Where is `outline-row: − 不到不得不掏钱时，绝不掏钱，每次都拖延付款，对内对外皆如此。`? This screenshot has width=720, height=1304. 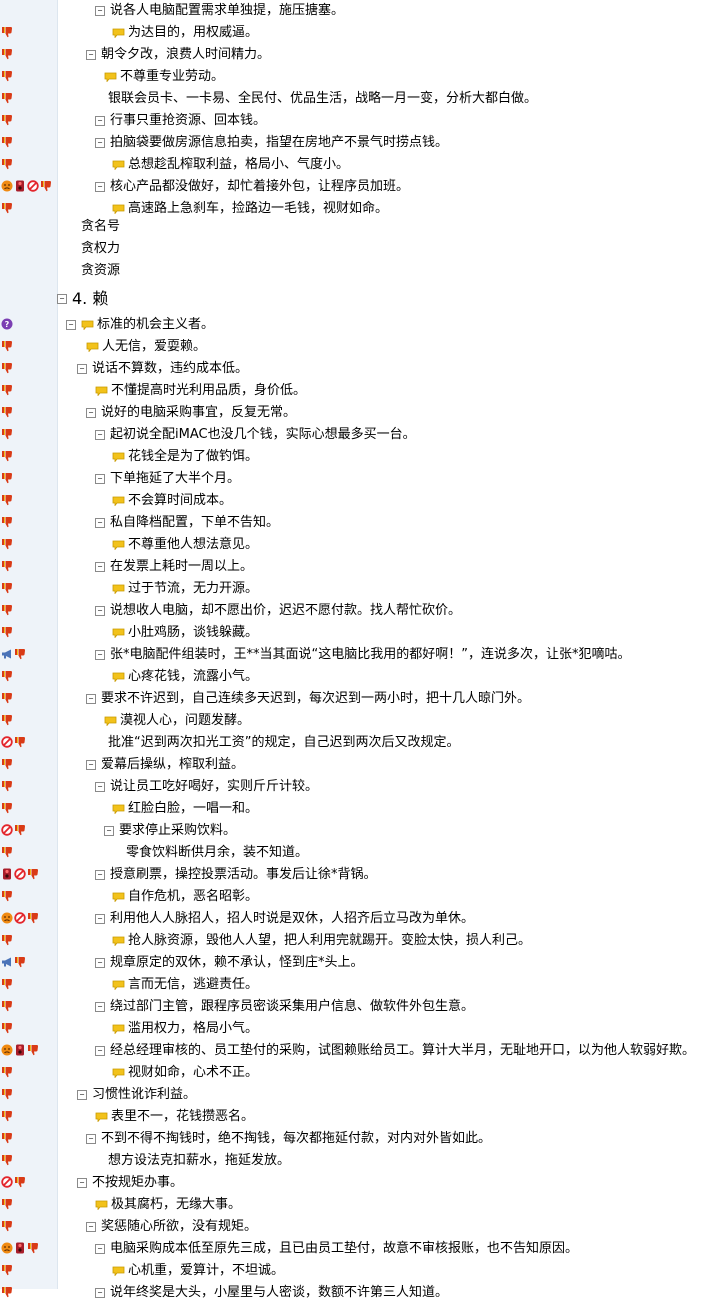
outline-row: − 不到不得不掏钱时，绝不掏钱，每次都拖延付款，对内对外皆如此。 is located at coordinates (360, 1139).